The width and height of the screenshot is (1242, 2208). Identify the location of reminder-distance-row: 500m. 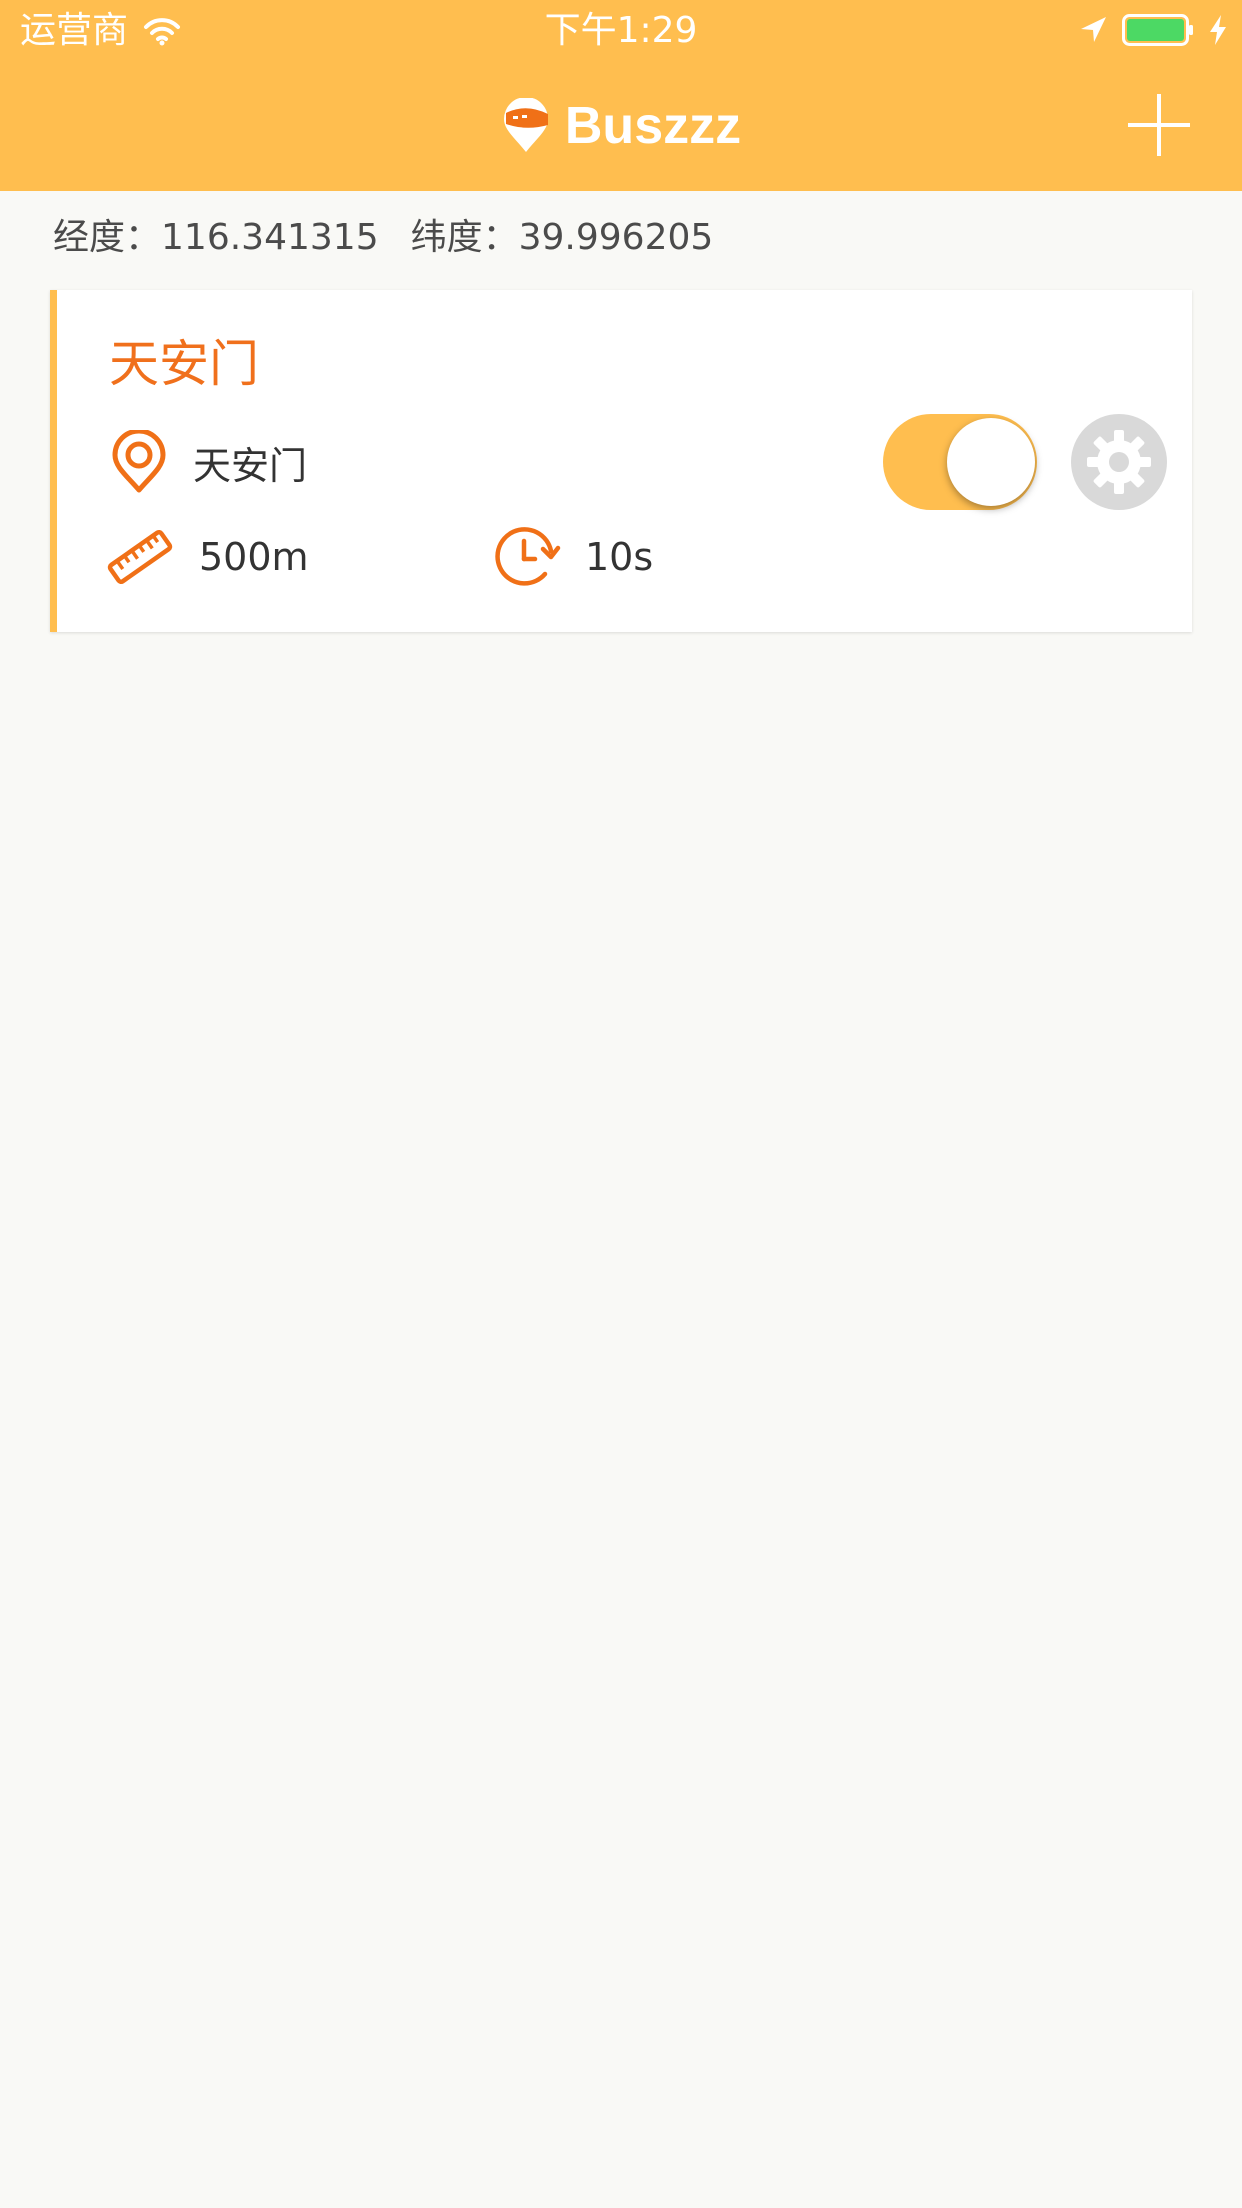
(207, 557).